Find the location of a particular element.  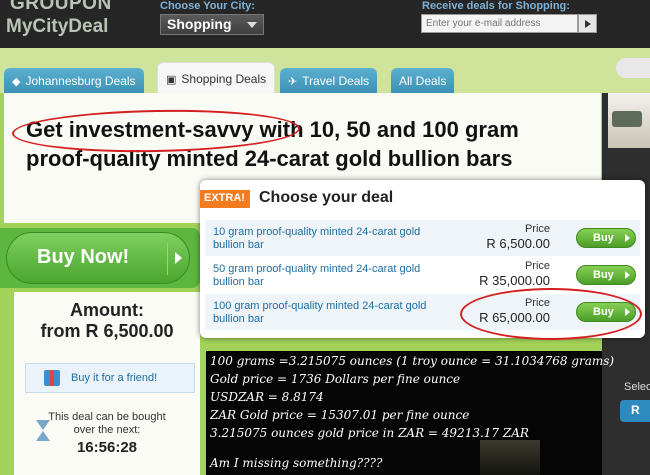

countdown-timer: 16:56:28 is located at coordinates (107, 447).